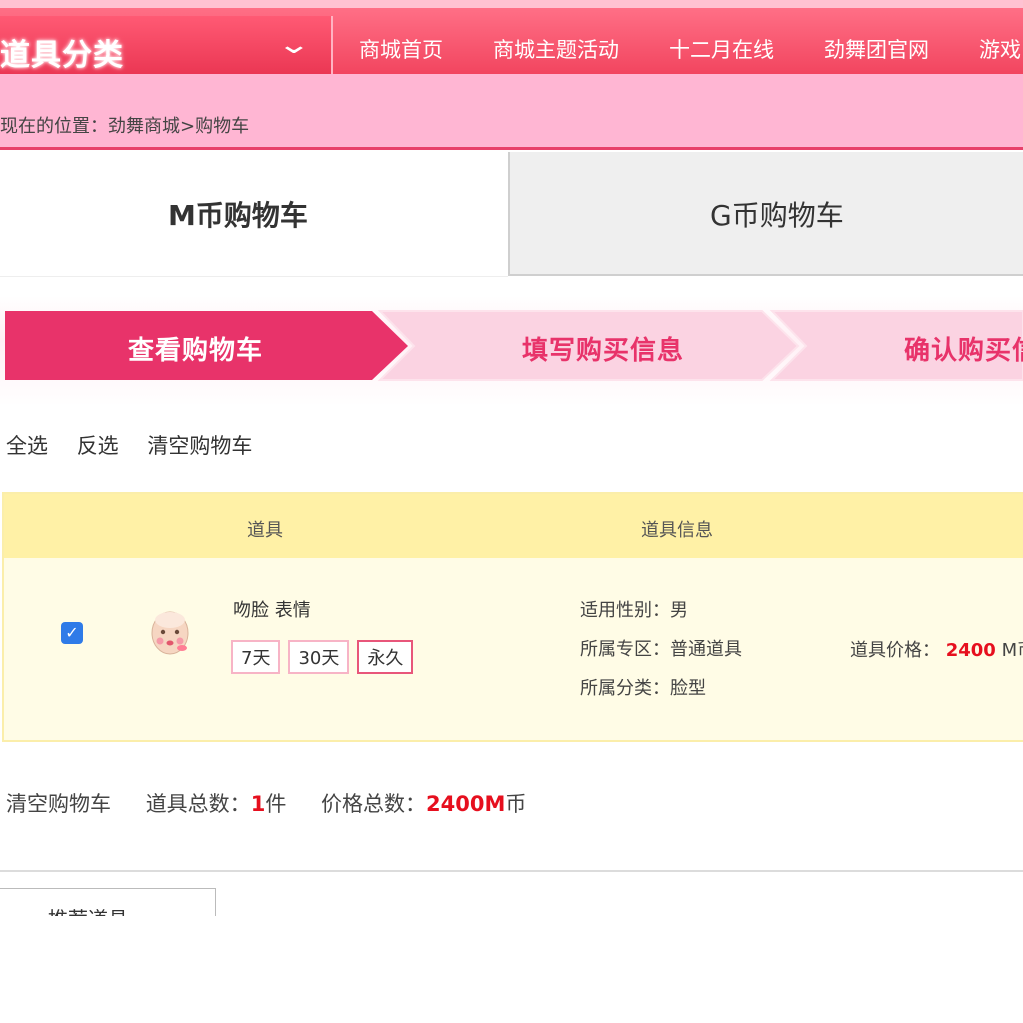 The height and width of the screenshot is (1023, 1023). I want to click on tab-g-coin-cart: G币购物车, so click(765, 214).